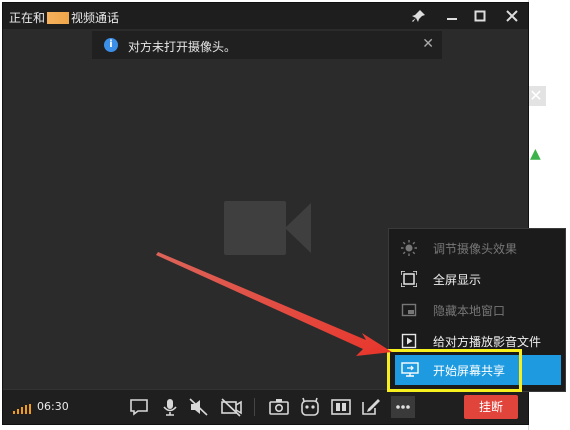 This screenshot has height=430, width=570. Describe the element at coordinates (170, 407) in the screenshot. I see `microphone-icon` at that location.